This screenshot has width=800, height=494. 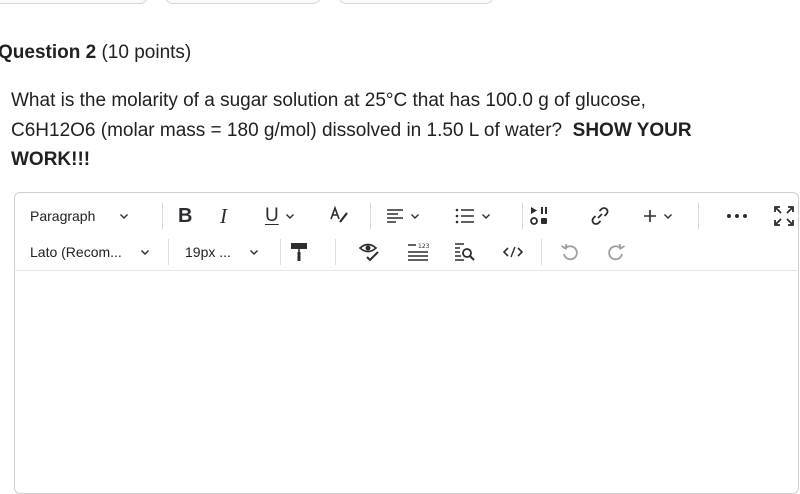 I want to click on undo-icon, so click(x=569, y=252).